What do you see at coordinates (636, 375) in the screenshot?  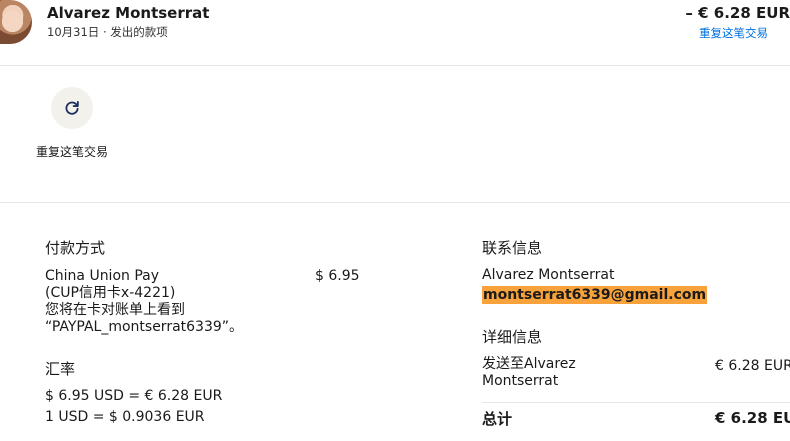 I see `detail-row: 发送至Alvarez Montserrat € 6.28 EUR` at bounding box center [636, 375].